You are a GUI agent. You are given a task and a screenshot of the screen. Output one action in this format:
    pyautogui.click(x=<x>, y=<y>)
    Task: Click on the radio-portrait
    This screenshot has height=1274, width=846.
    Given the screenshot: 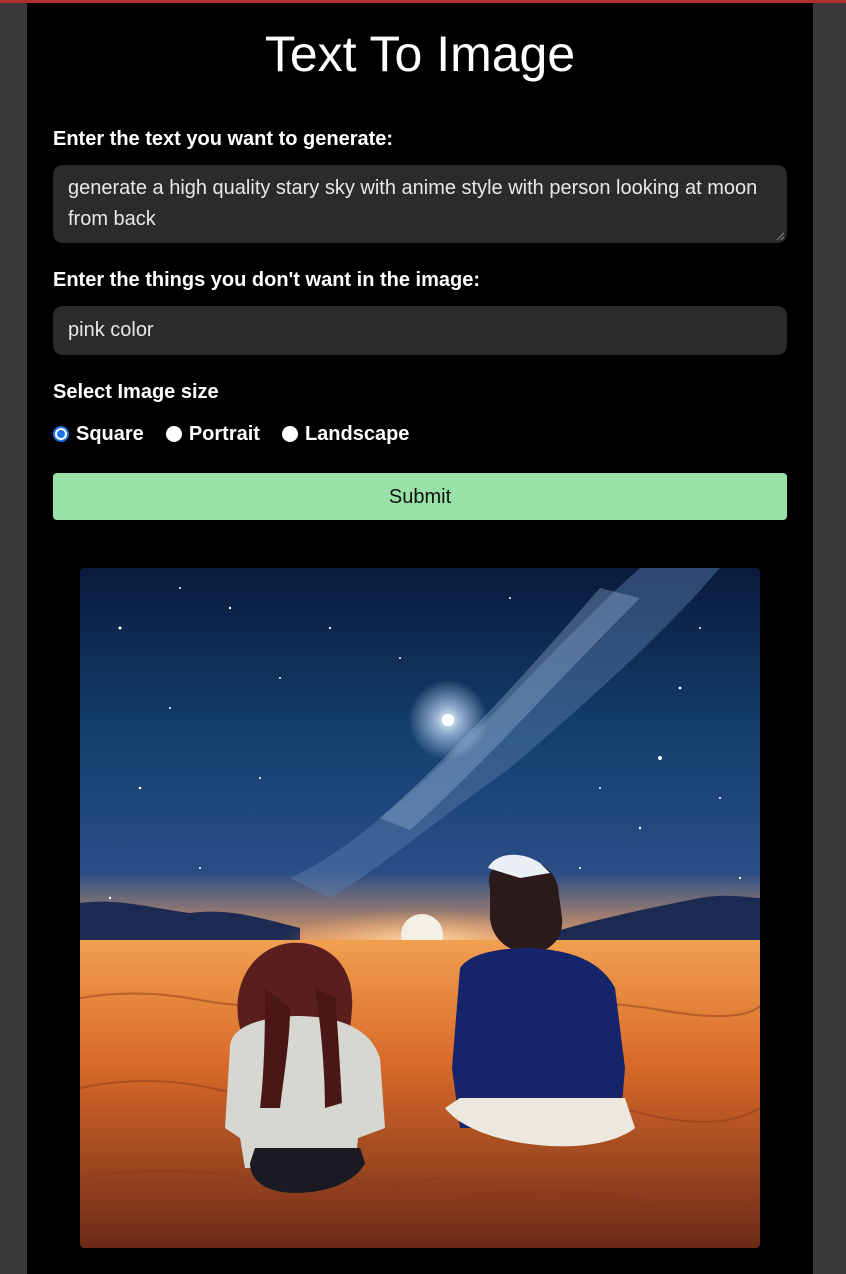 What is the action you would take?
    pyautogui.click(x=173, y=434)
    